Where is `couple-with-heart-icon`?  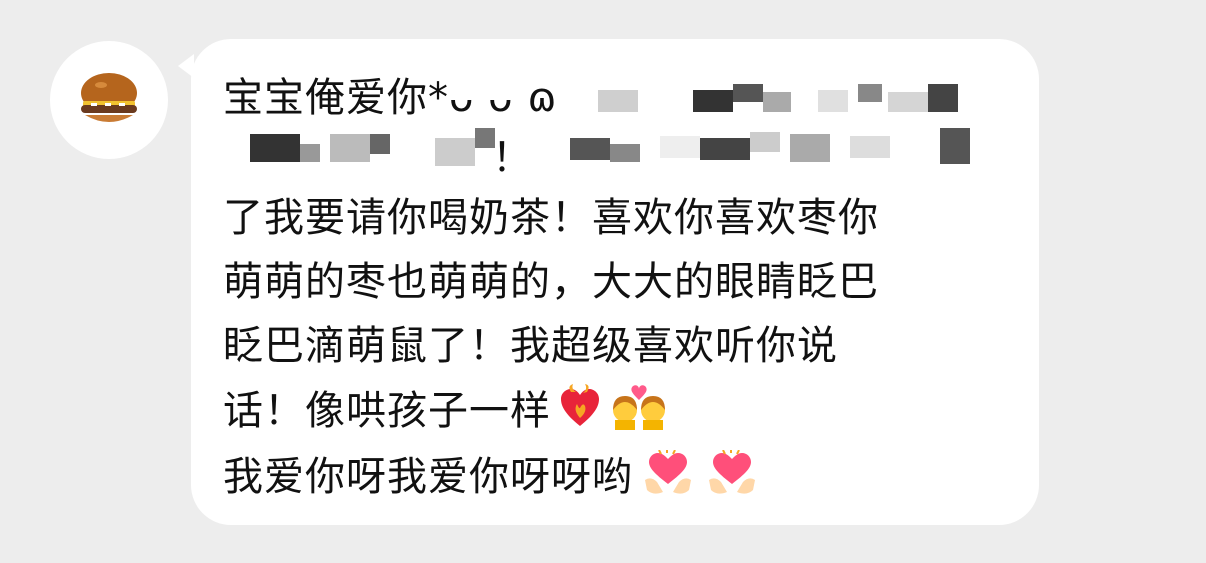 couple-with-heart-icon is located at coordinates (639, 413).